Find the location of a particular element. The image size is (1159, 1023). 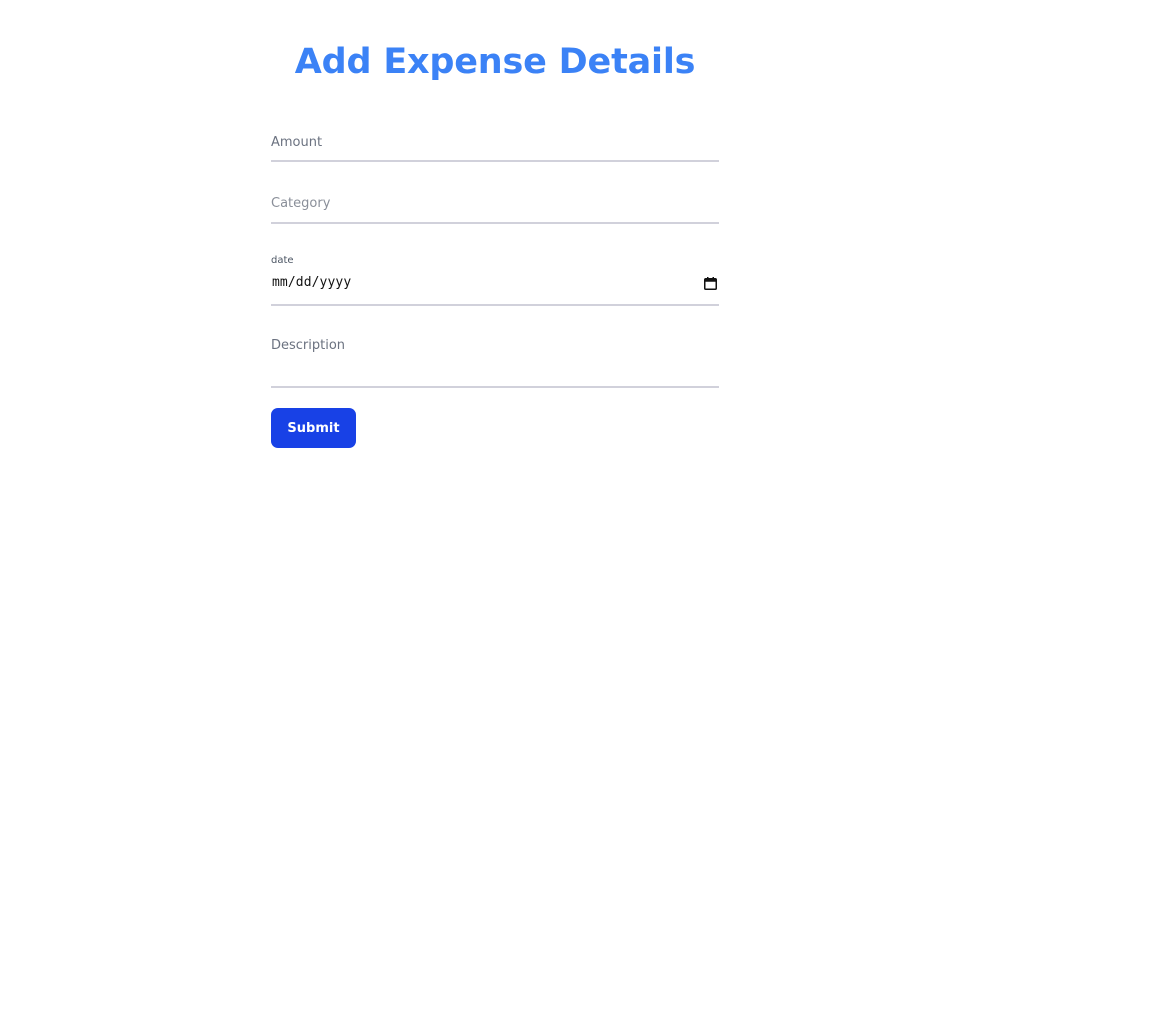

description-field is located at coordinates (495, 361).